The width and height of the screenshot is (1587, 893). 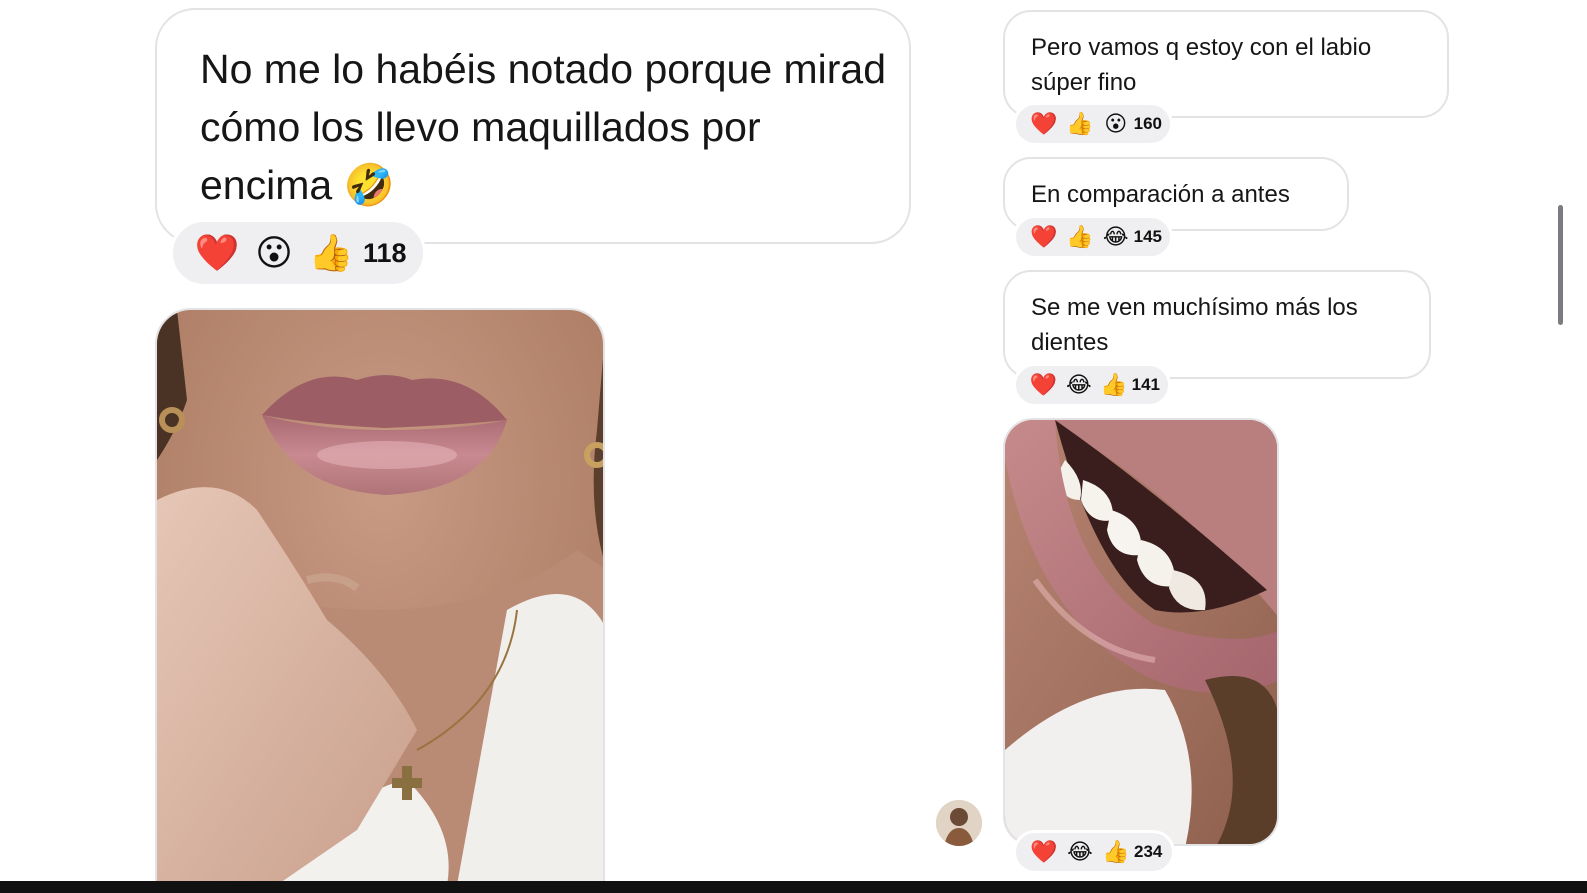 I want to click on avatar, so click(x=959, y=823).